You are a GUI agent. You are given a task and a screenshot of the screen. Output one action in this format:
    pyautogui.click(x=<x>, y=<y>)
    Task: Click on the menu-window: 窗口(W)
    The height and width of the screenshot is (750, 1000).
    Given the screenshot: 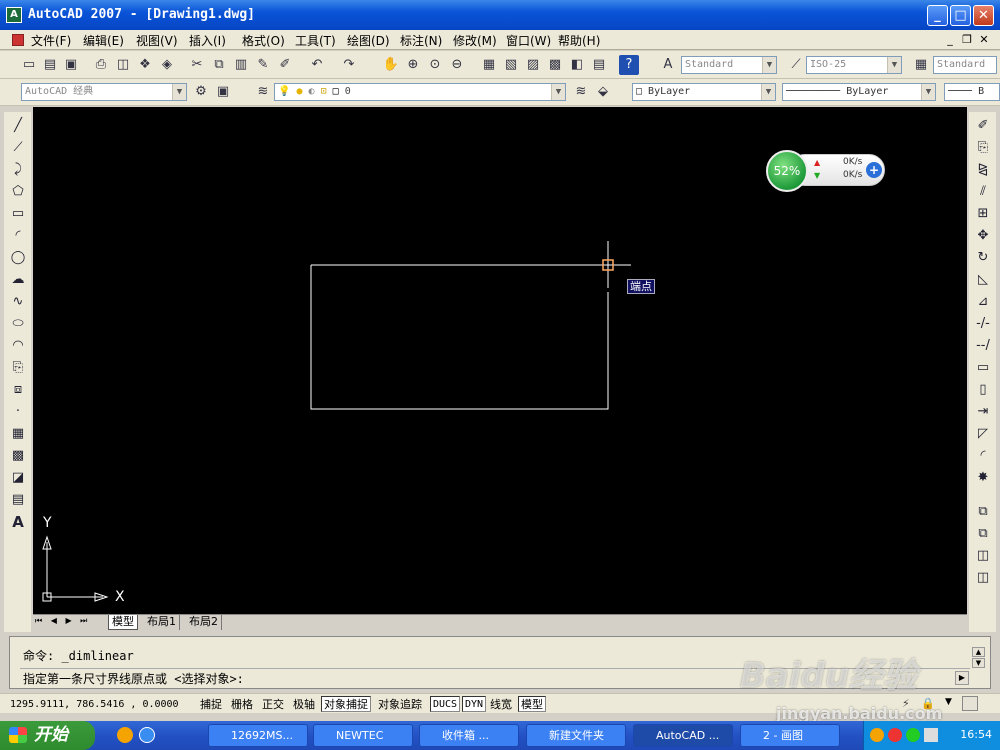 What is the action you would take?
    pyautogui.click(x=528, y=40)
    